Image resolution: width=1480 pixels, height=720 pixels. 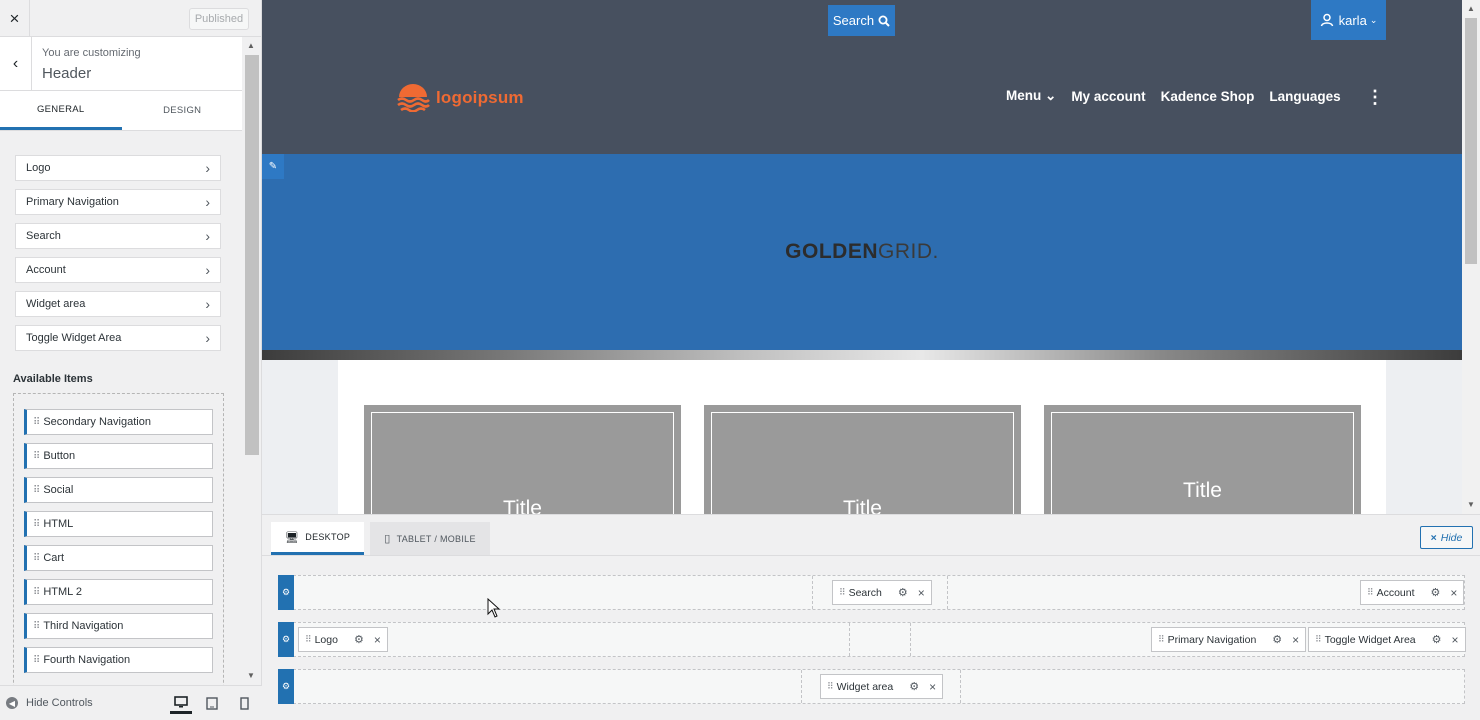 I want to click on tab-design: DESIGN, so click(x=183, y=110).